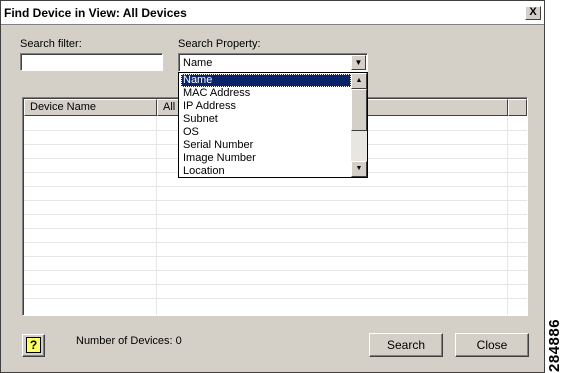 The width and height of the screenshot is (565, 373). Describe the element at coordinates (359, 81) in the screenshot. I see `scroll-up-icon: ▲` at that location.